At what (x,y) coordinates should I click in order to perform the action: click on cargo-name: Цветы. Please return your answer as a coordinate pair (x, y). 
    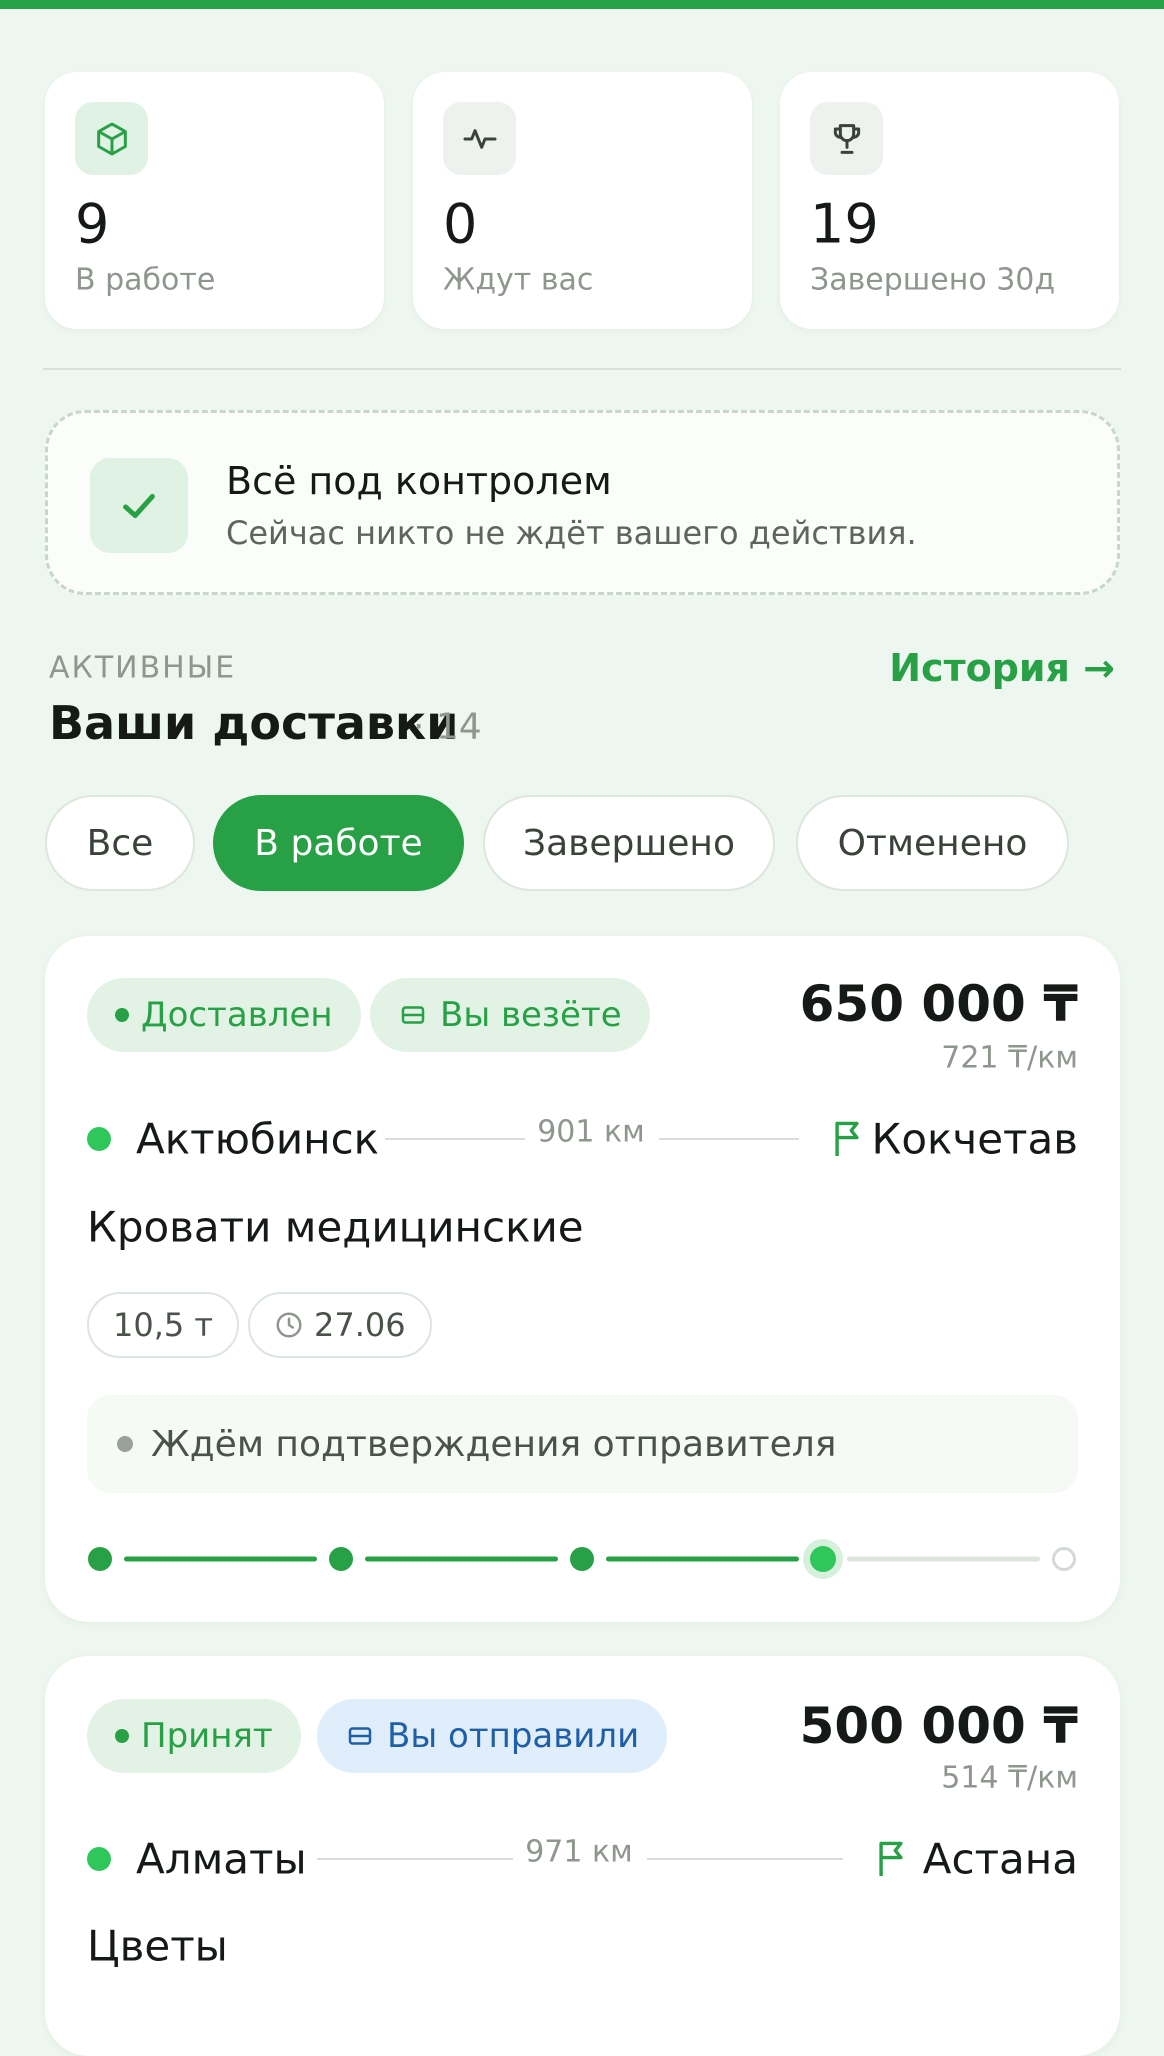
    Looking at the image, I should click on (157, 1946).